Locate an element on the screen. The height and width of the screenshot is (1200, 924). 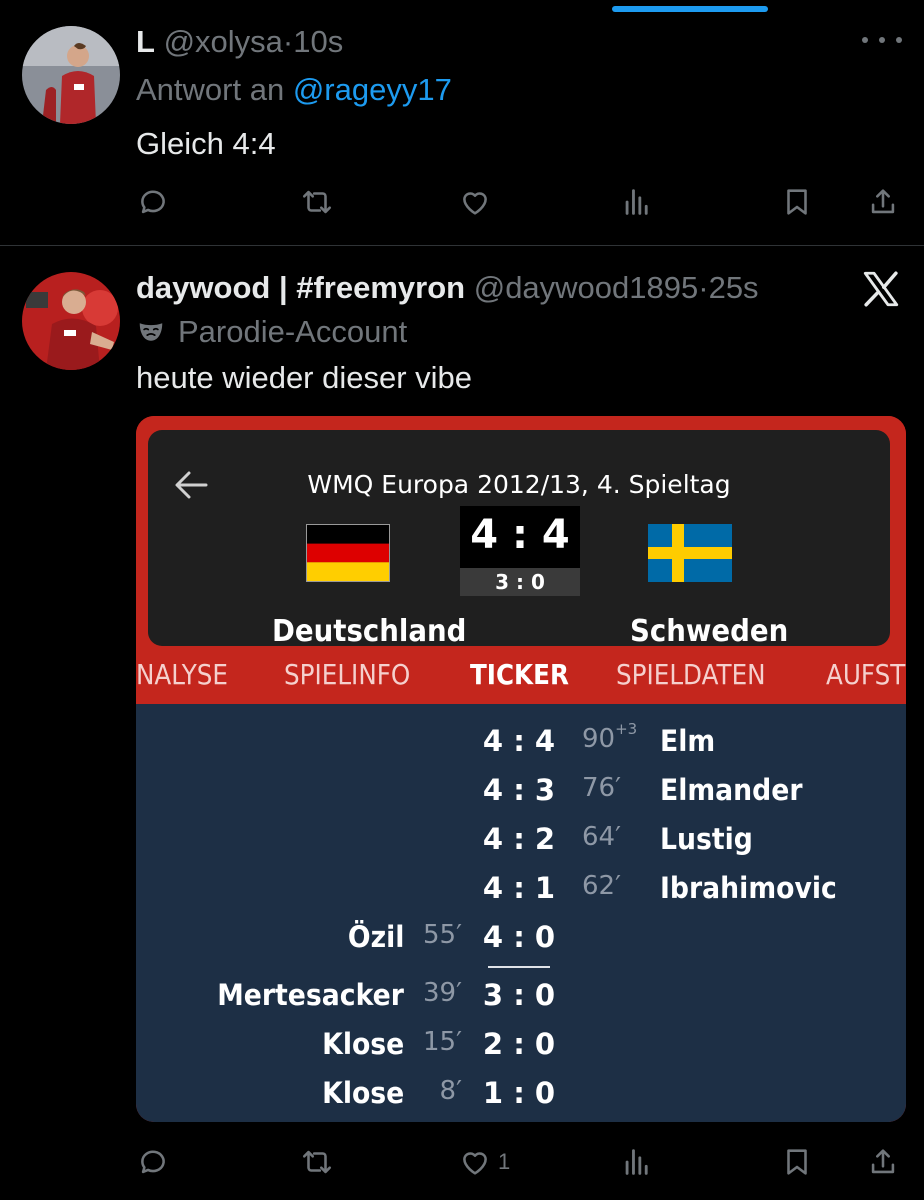
match-tabs: NALYSE SPIELINFO TICKER SPIELDATEN AUFST is located at coordinates (521, 681).